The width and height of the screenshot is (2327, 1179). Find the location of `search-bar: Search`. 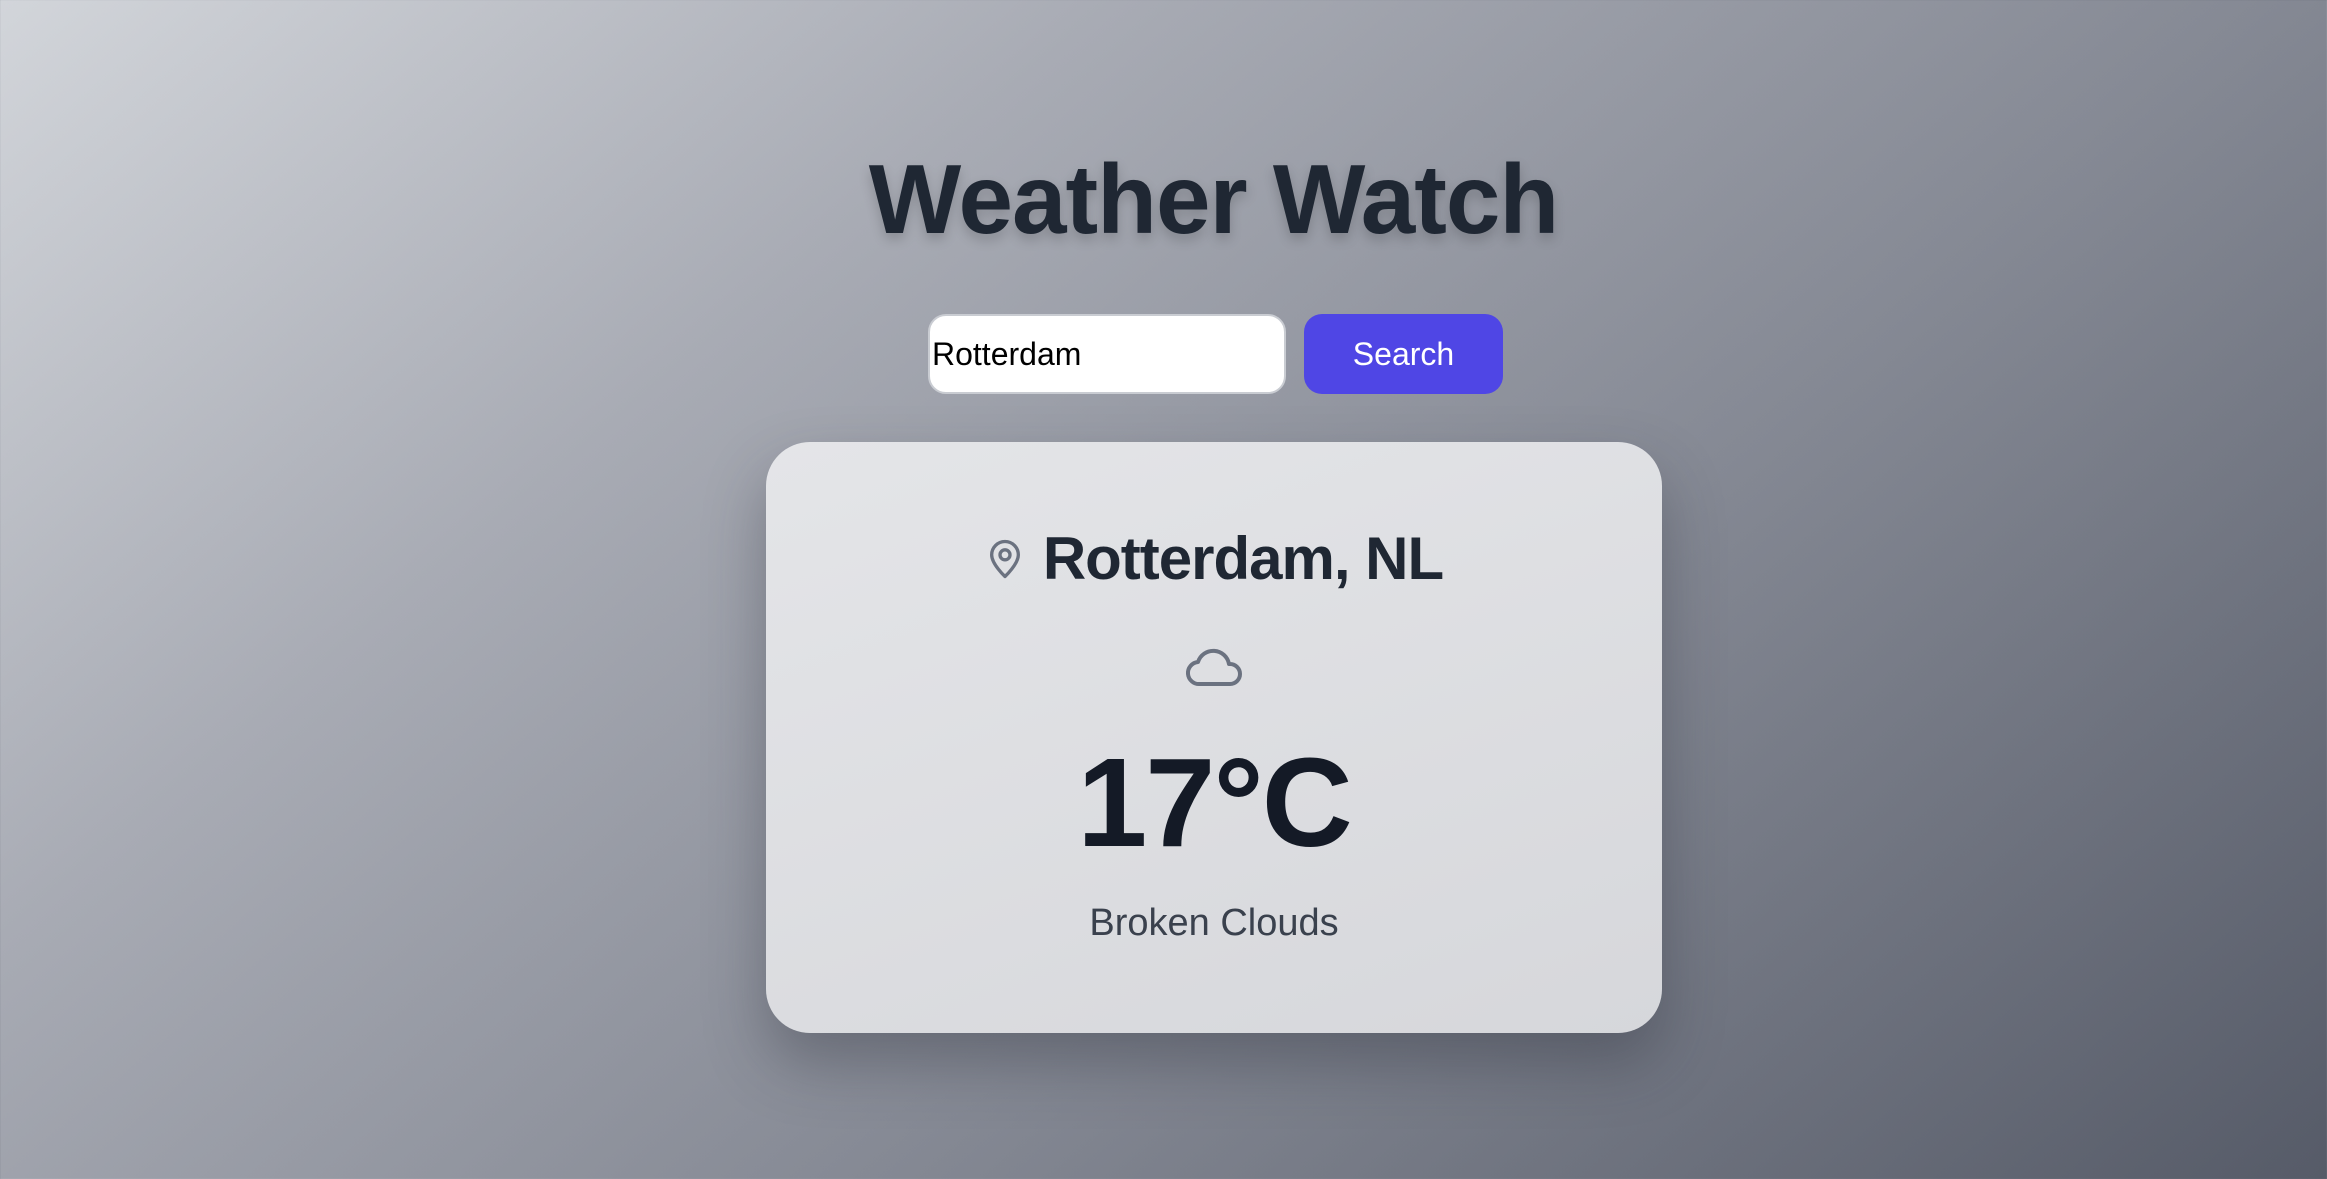

search-bar: Search is located at coordinates (1215, 354).